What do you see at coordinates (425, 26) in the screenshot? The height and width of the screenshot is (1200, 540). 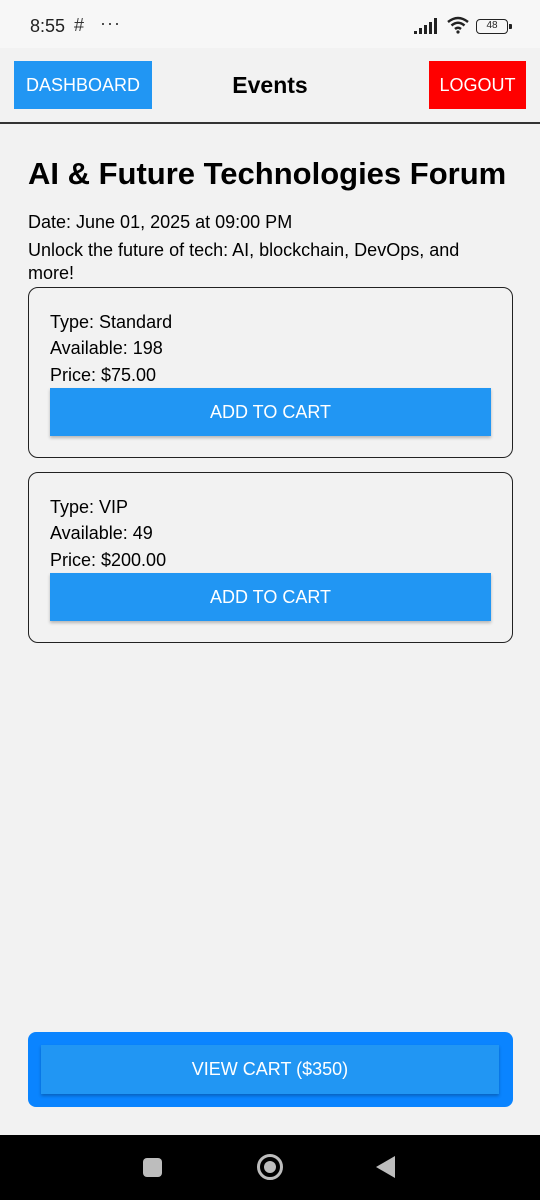 I see `signal-icon` at bounding box center [425, 26].